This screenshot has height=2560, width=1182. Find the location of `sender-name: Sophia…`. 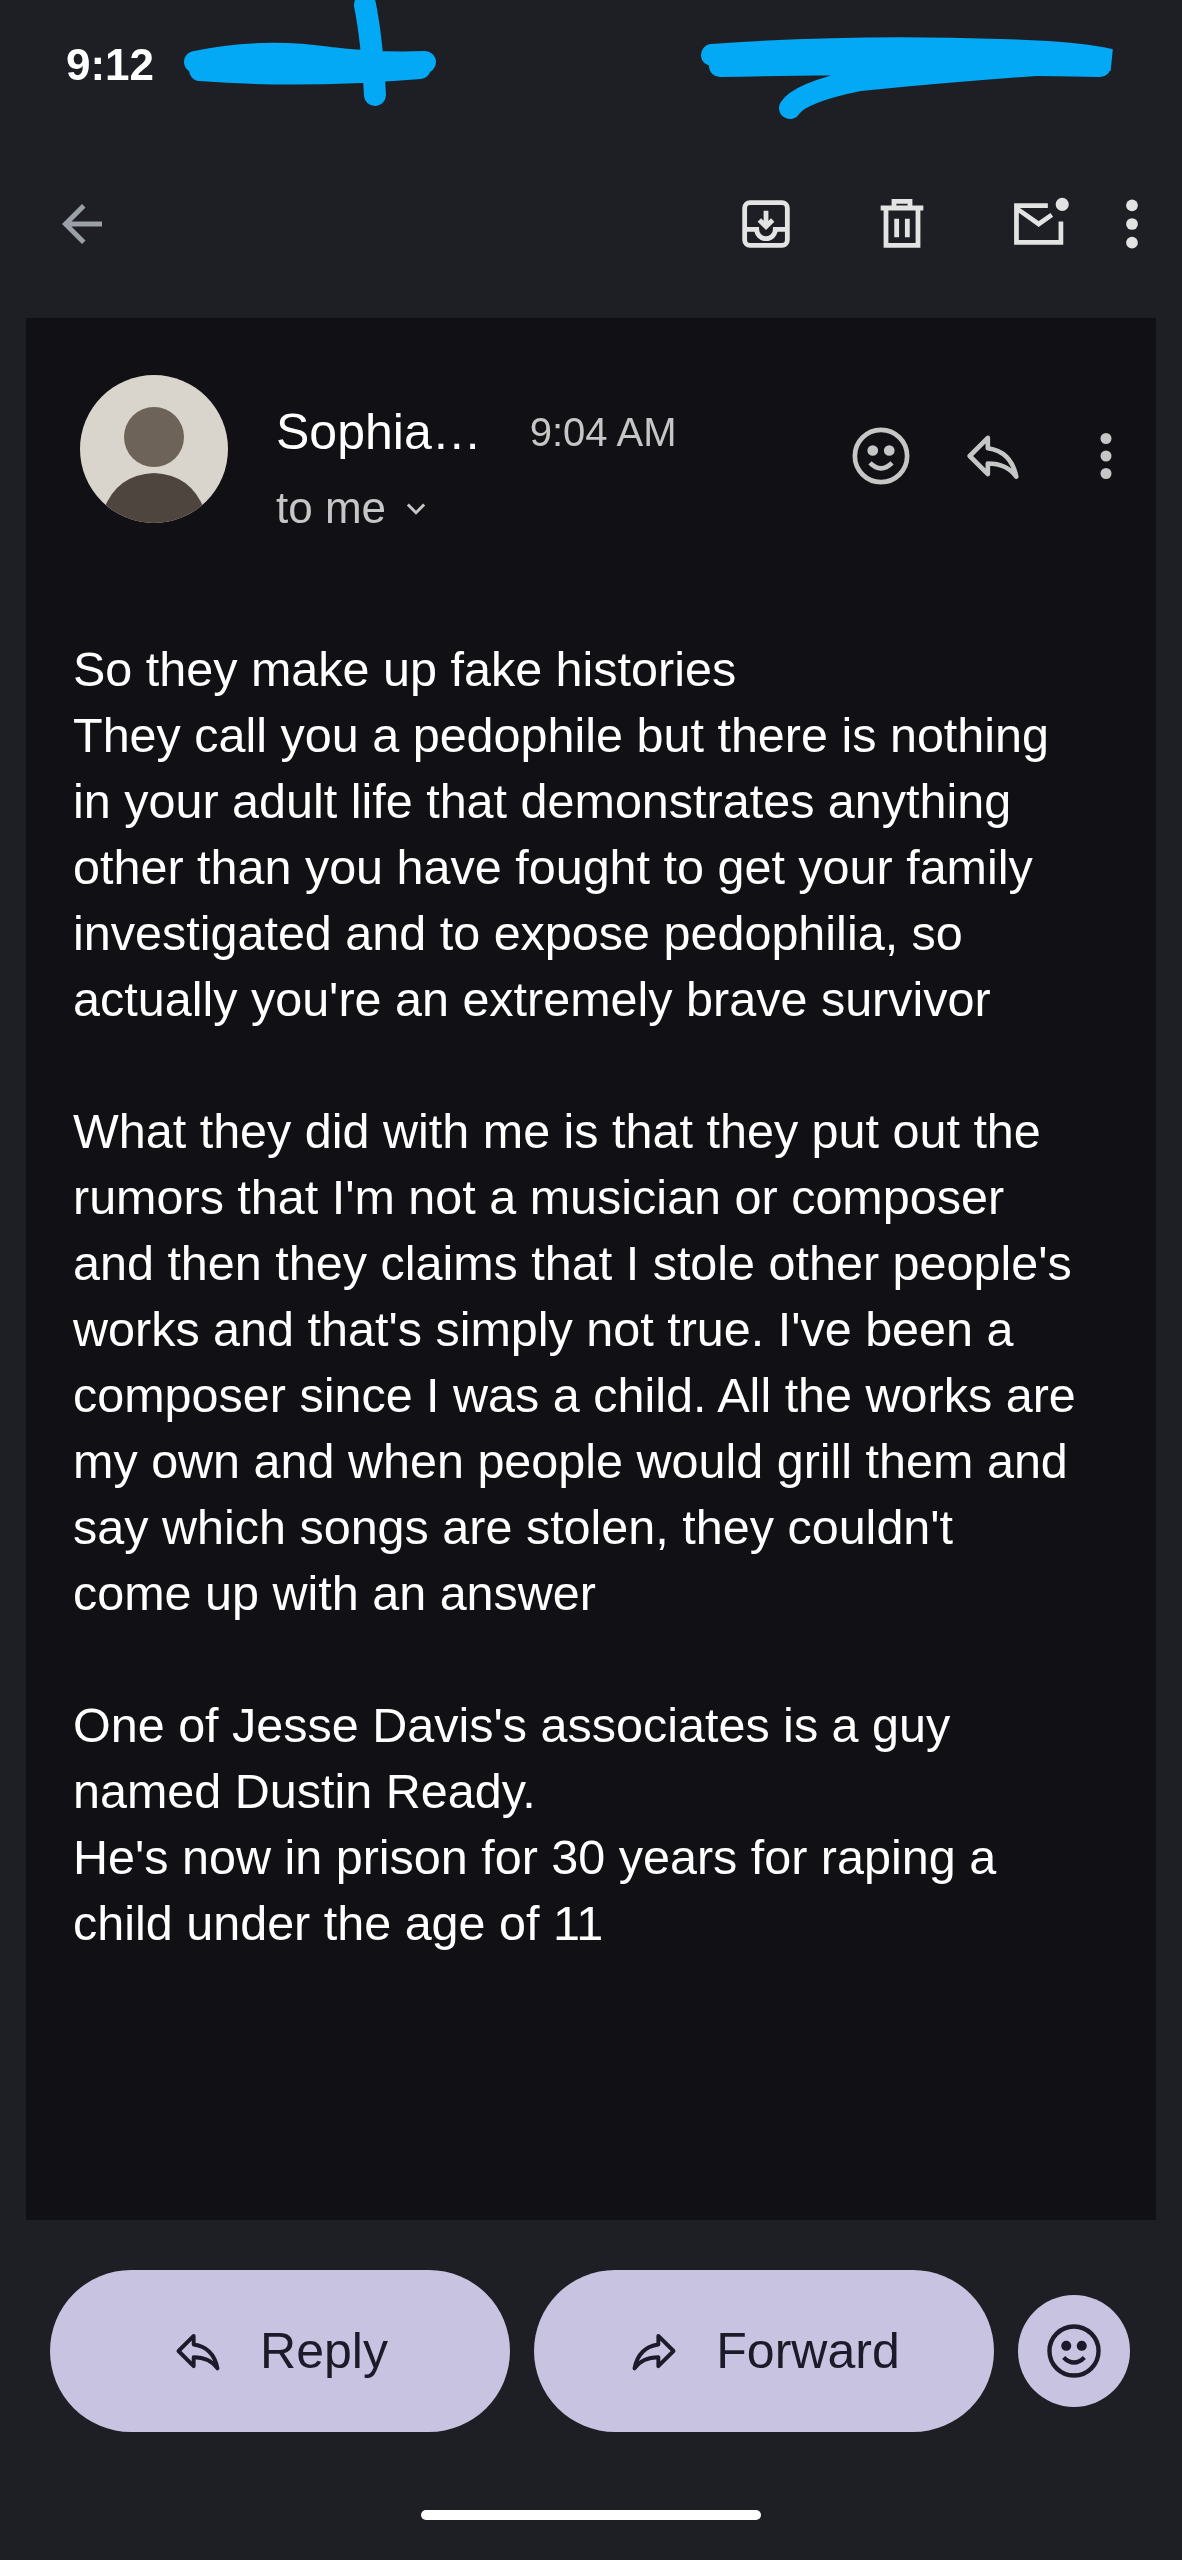

sender-name: Sophia… is located at coordinates (379, 432).